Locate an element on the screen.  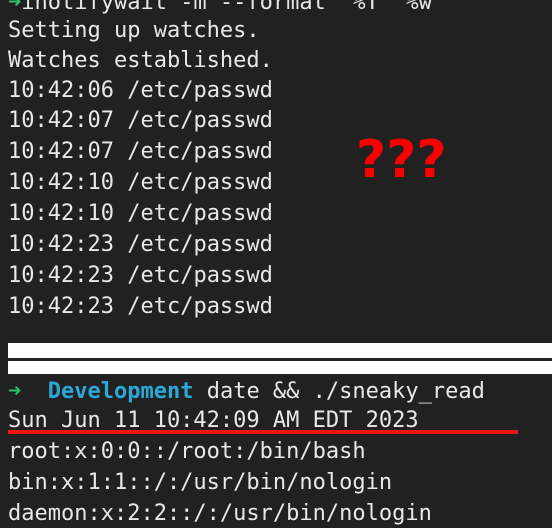
passwd-line: root:x:0:0::/root:/bin/bash is located at coordinates (187, 451).